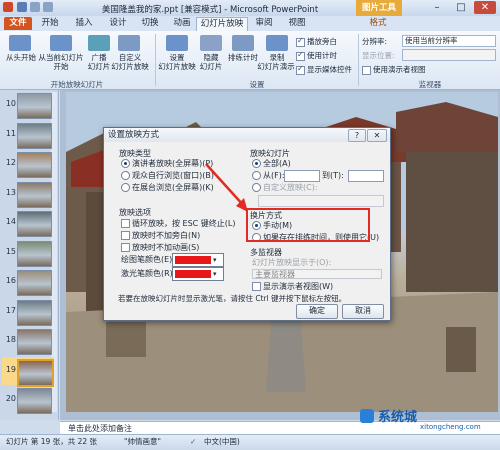 This screenshot has width=500, height=450. What do you see at coordinates (357, 135) in the screenshot?
I see `dialog-help-button: ?` at bounding box center [357, 135].